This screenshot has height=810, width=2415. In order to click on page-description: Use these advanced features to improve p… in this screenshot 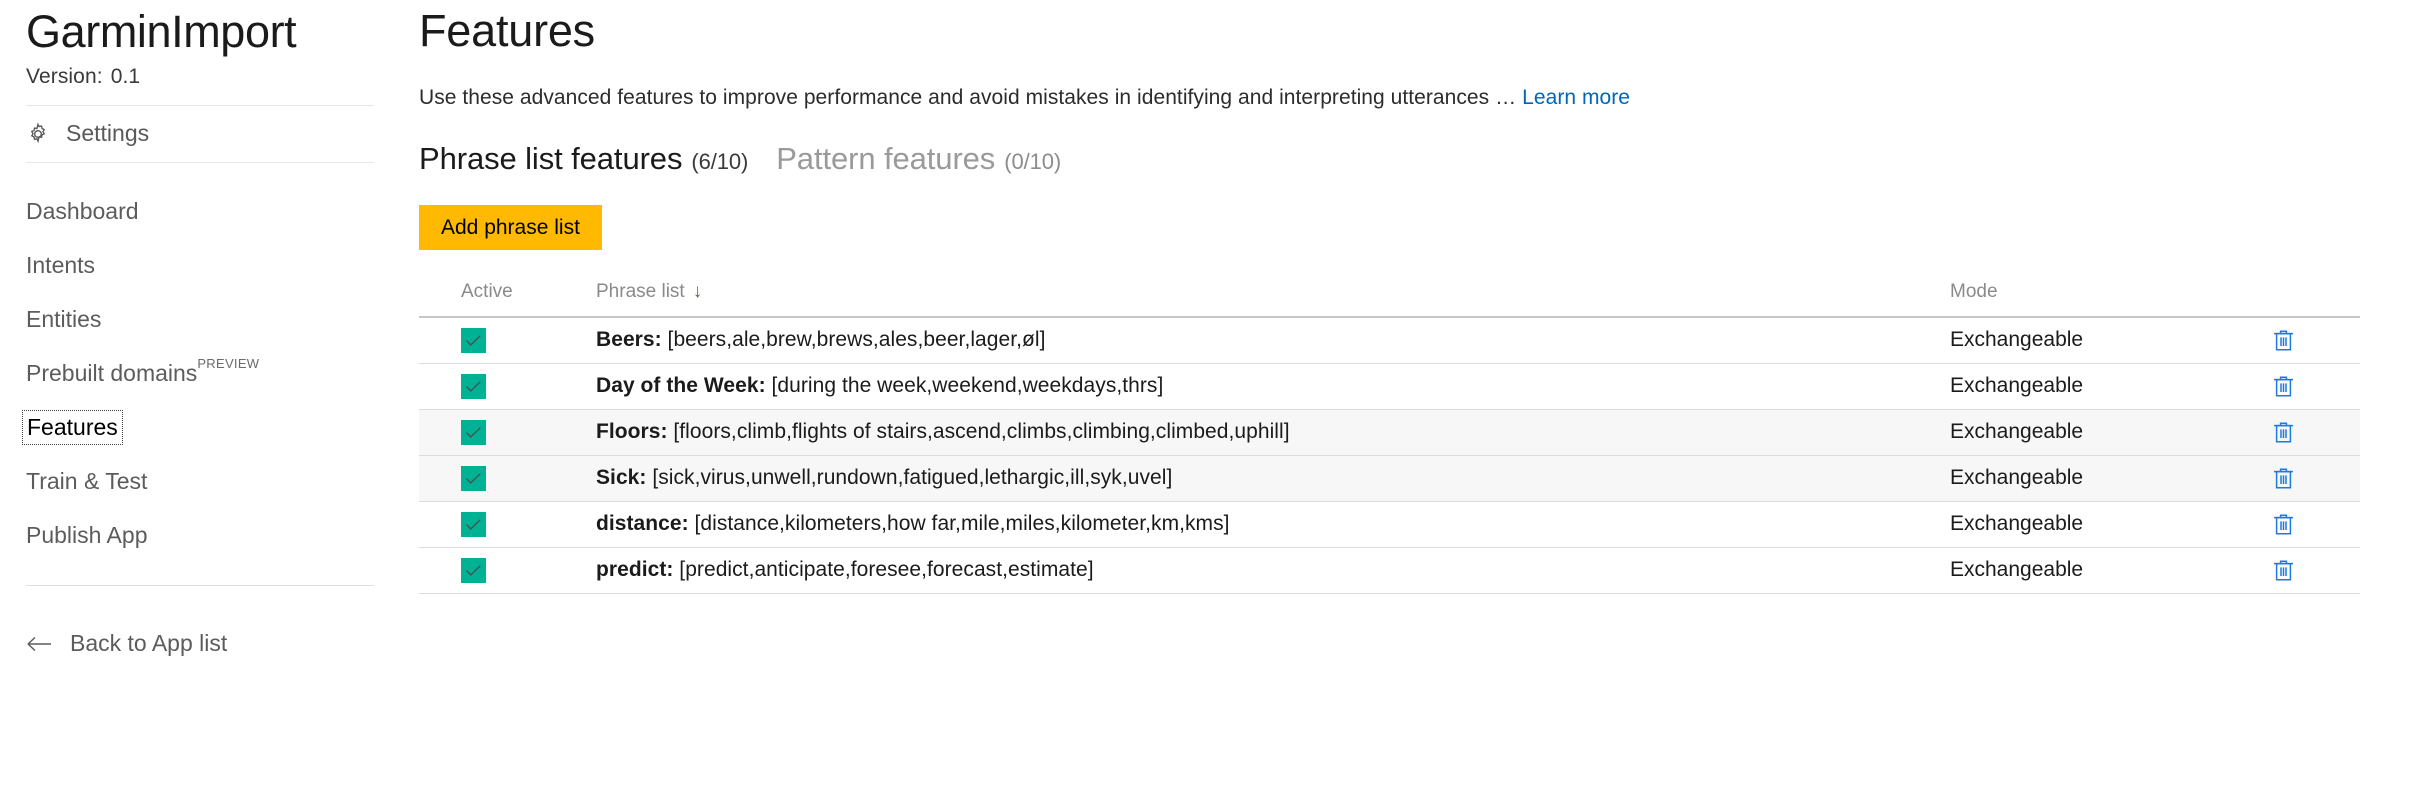, I will do `click(1389, 98)`.